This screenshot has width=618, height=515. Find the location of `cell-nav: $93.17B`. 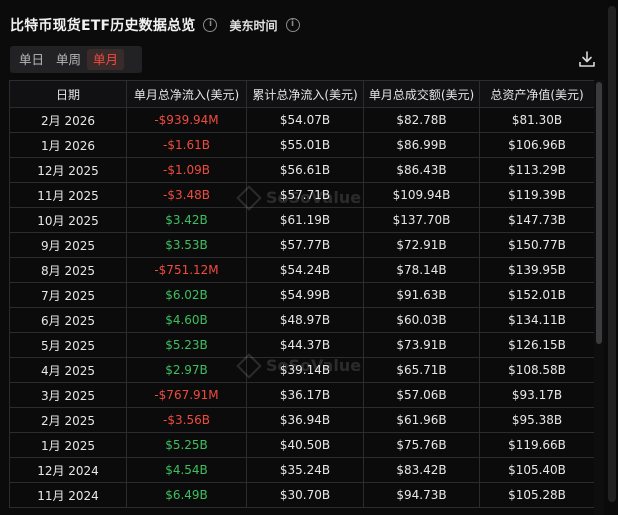

cell-nav: $93.17B is located at coordinates (536, 395).